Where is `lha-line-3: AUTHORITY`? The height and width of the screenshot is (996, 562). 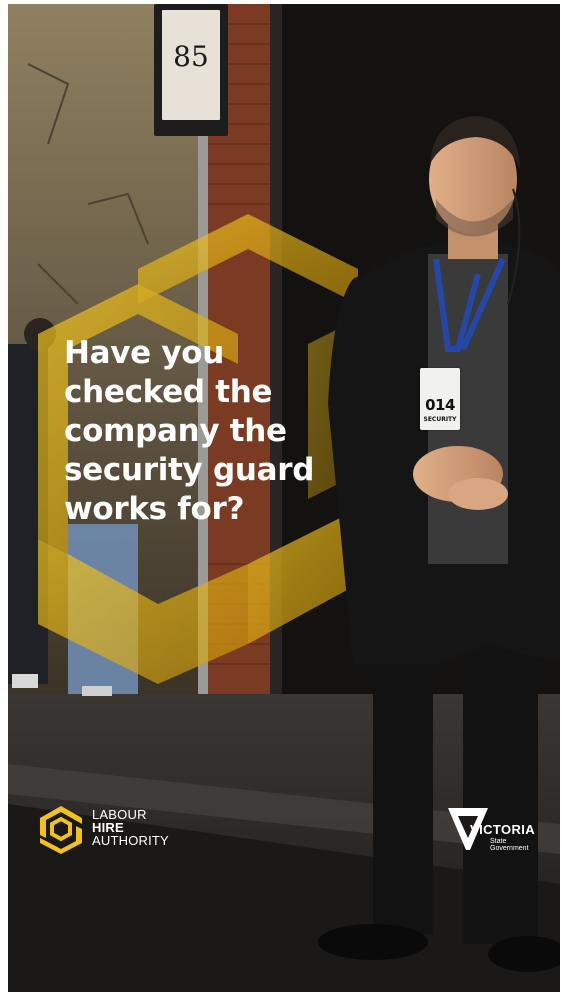
lha-line-3: AUTHORITY is located at coordinates (130, 840).